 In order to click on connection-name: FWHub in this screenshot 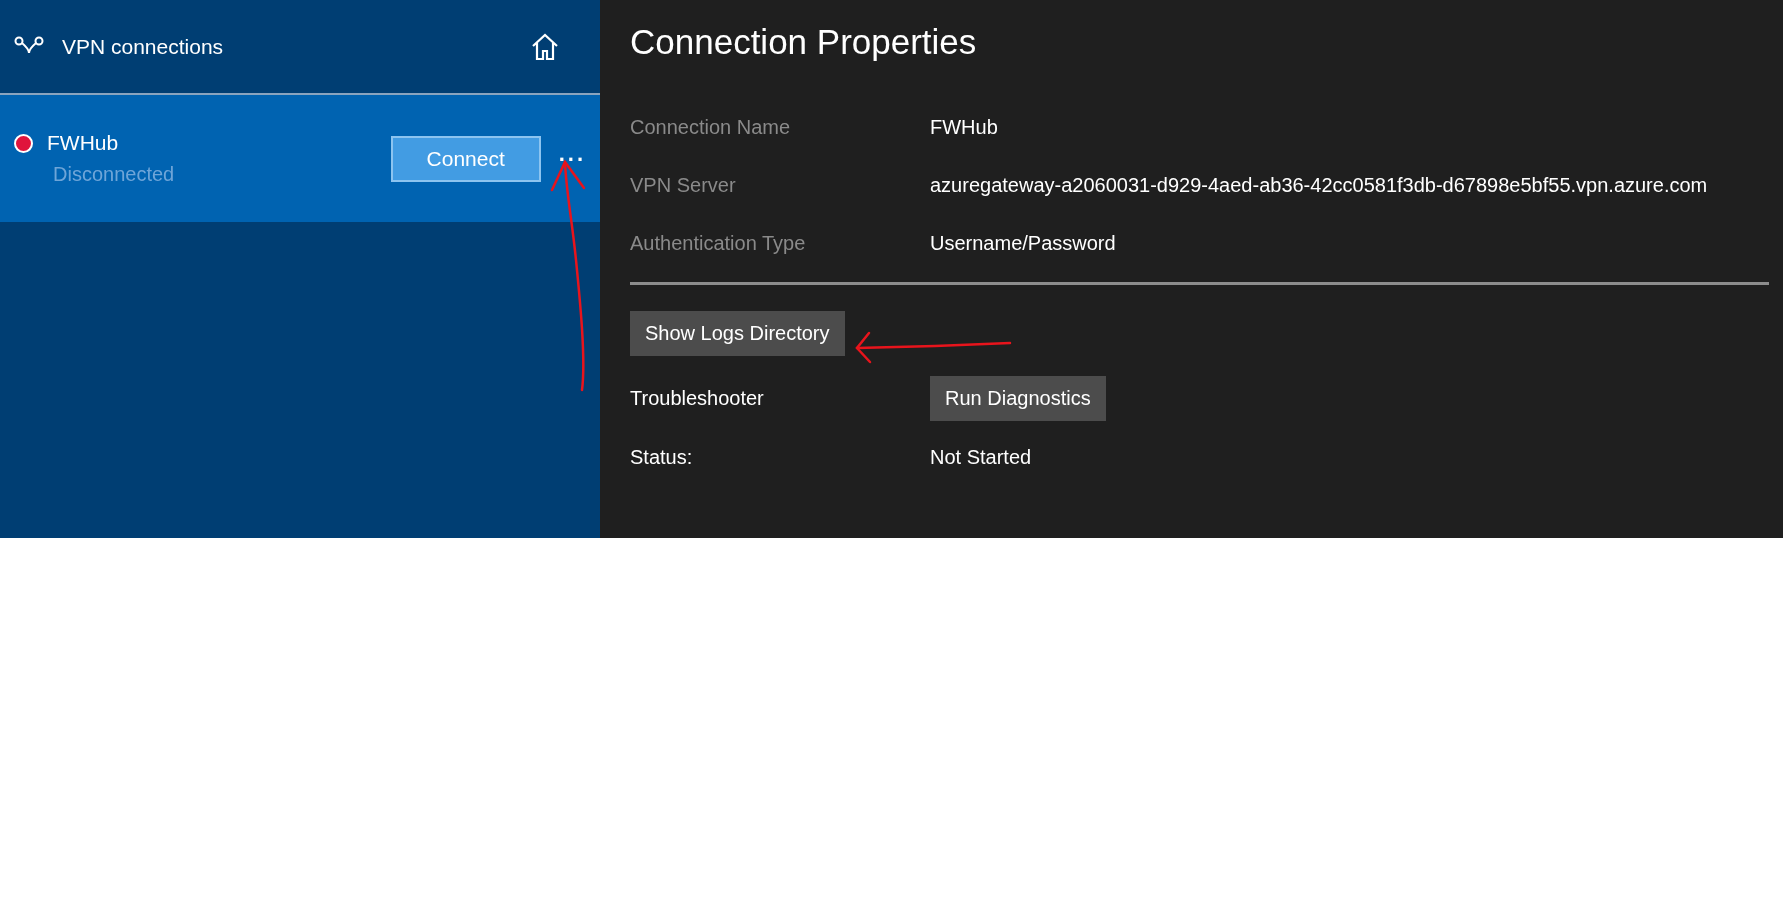, I will do `click(83, 143)`.